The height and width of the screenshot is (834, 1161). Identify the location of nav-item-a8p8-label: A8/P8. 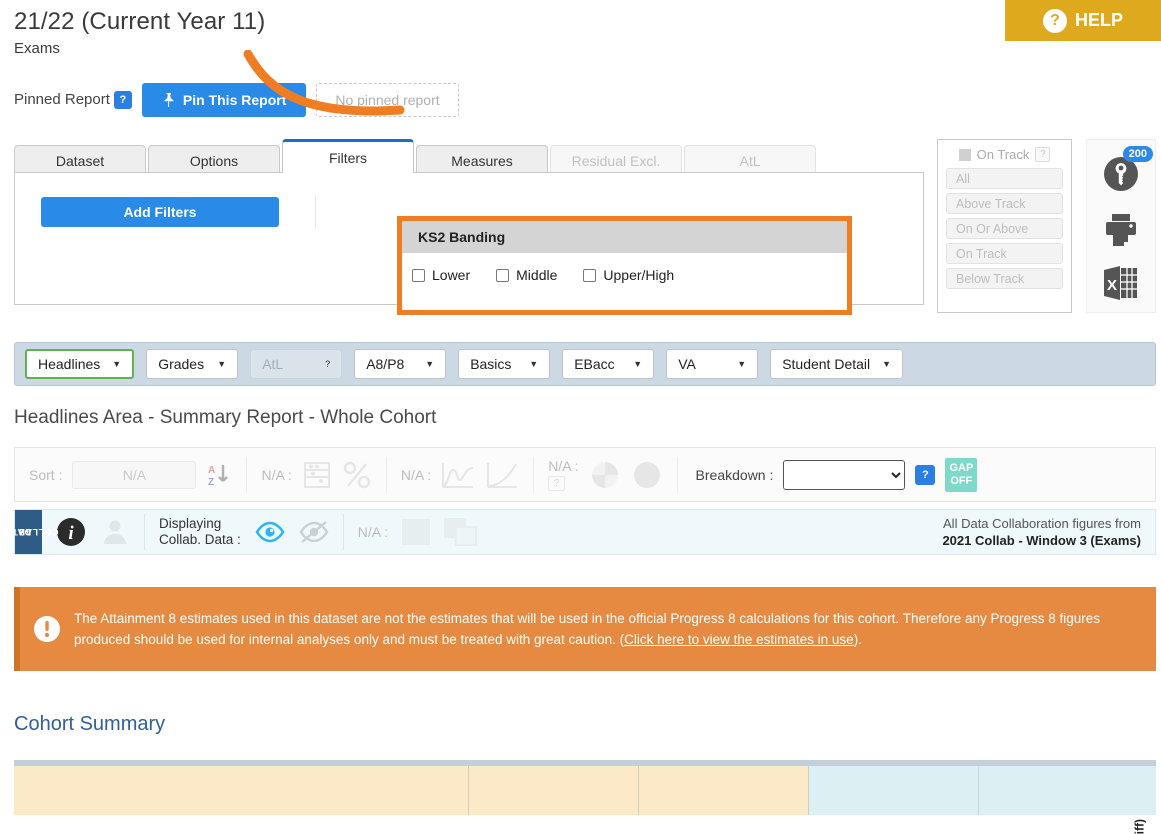
(385, 364).